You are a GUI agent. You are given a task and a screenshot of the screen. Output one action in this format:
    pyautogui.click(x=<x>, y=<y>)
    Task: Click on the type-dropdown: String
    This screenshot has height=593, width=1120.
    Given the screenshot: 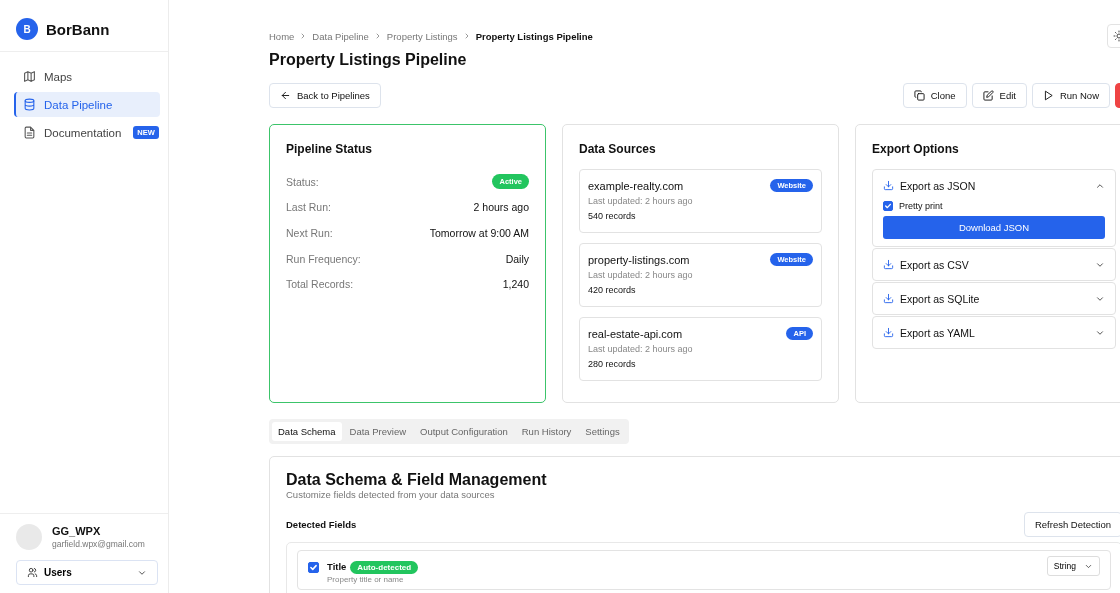 What is the action you would take?
    pyautogui.click(x=1073, y=566)
    